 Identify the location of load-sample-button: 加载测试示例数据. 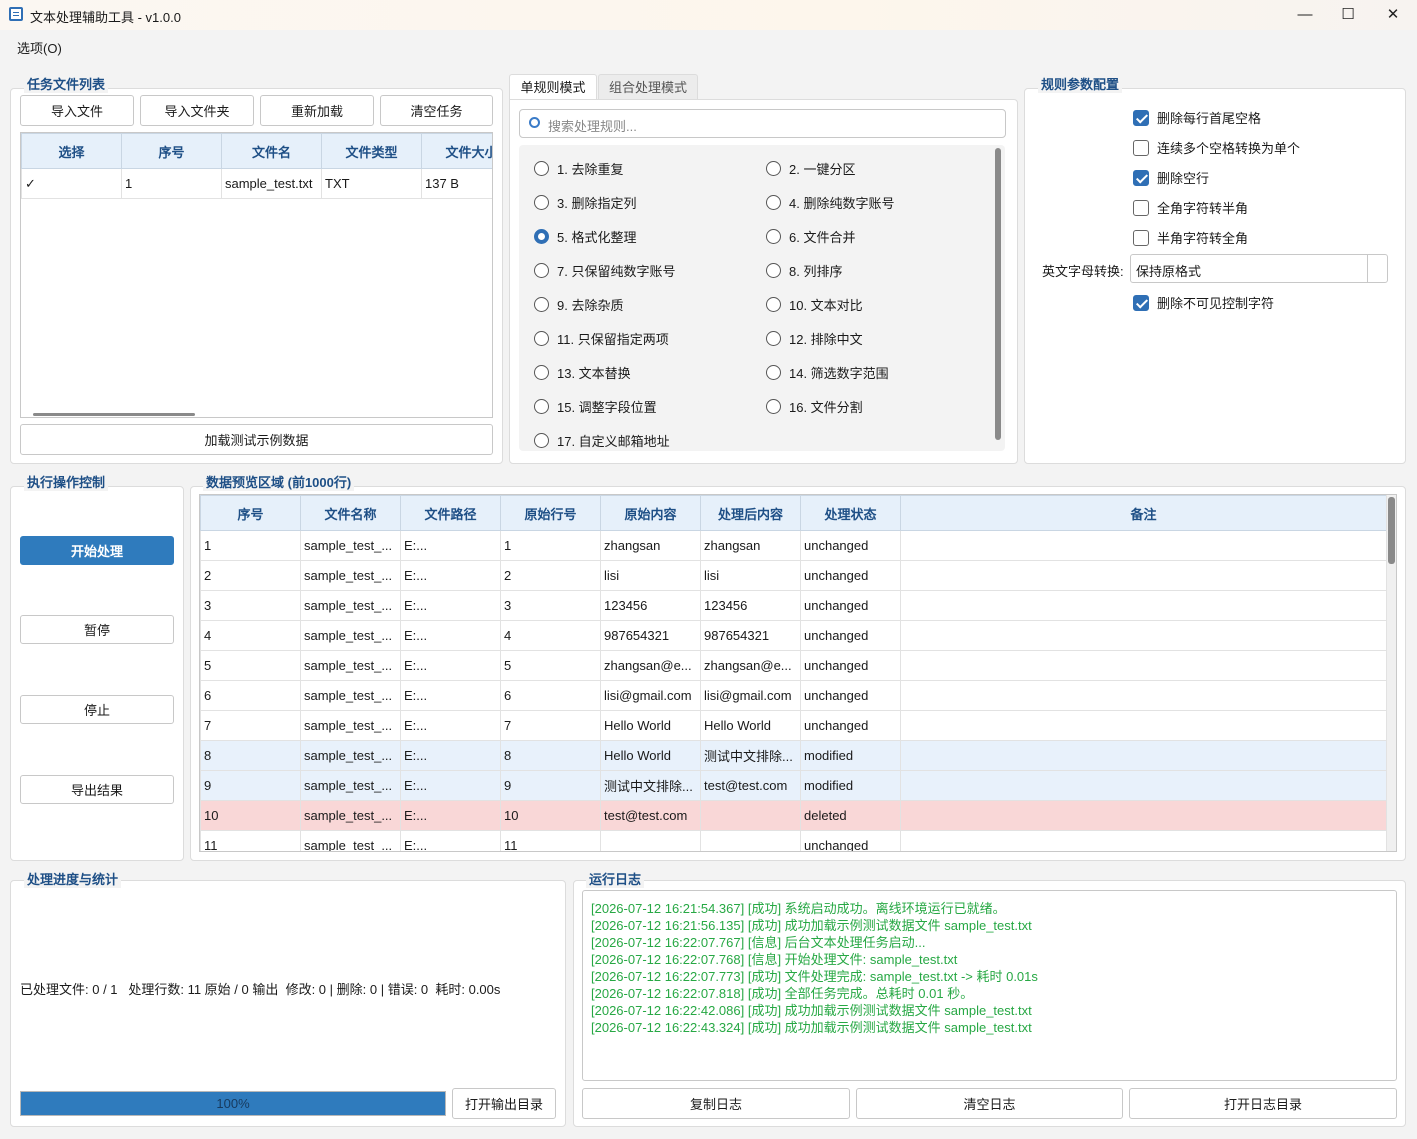
(256, 439).